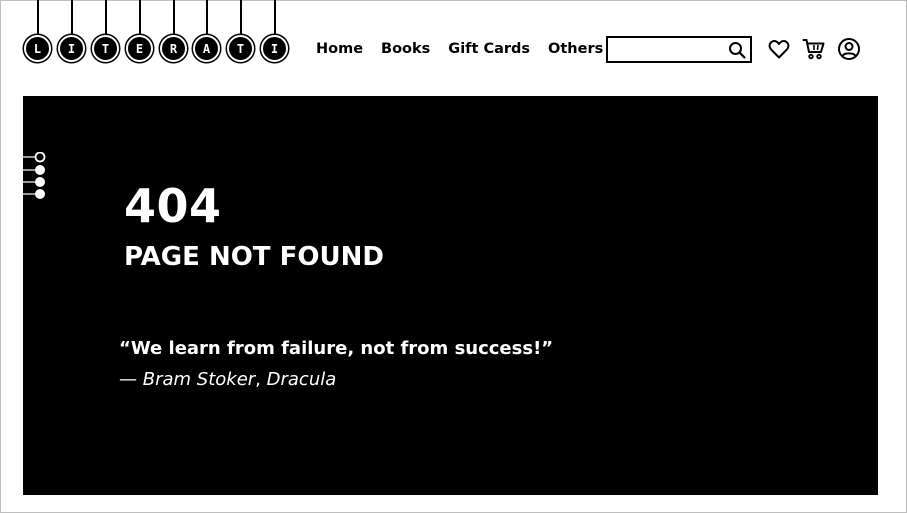  I want to click on logo-letter: L, so click(37, 48).